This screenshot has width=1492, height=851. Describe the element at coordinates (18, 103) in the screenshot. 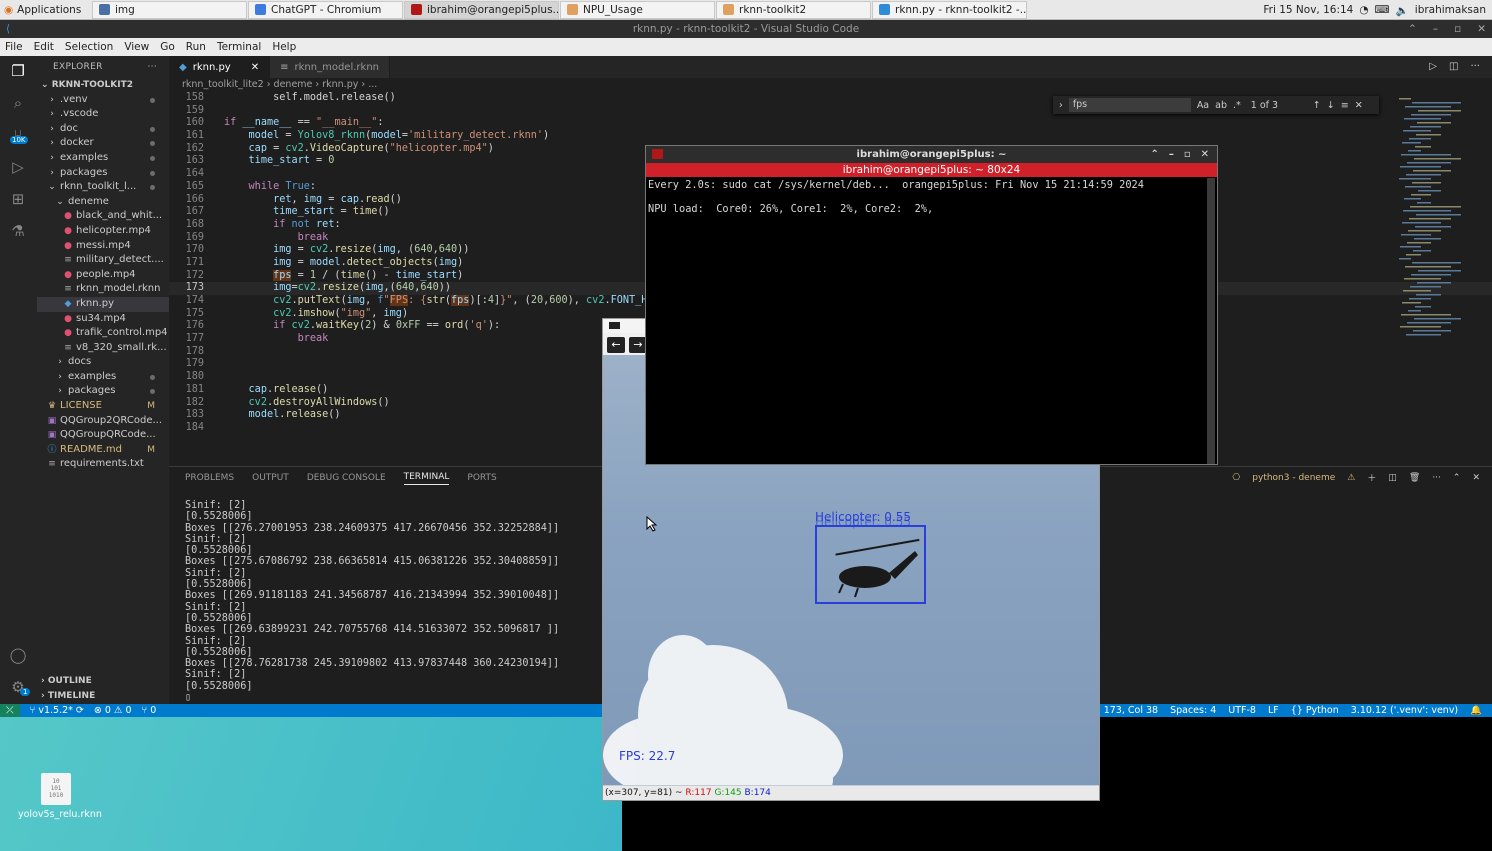

I see `search-icon: ⌕` at that location.